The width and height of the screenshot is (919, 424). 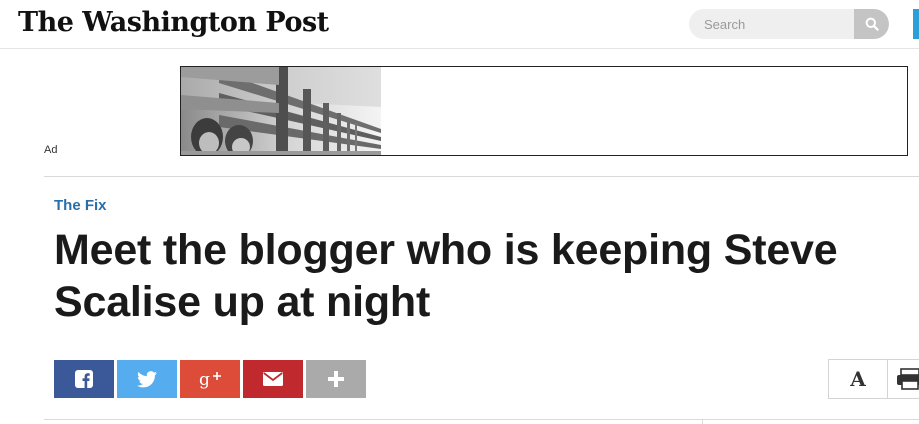 I want to click on search-box, so click(x=789, y=24).